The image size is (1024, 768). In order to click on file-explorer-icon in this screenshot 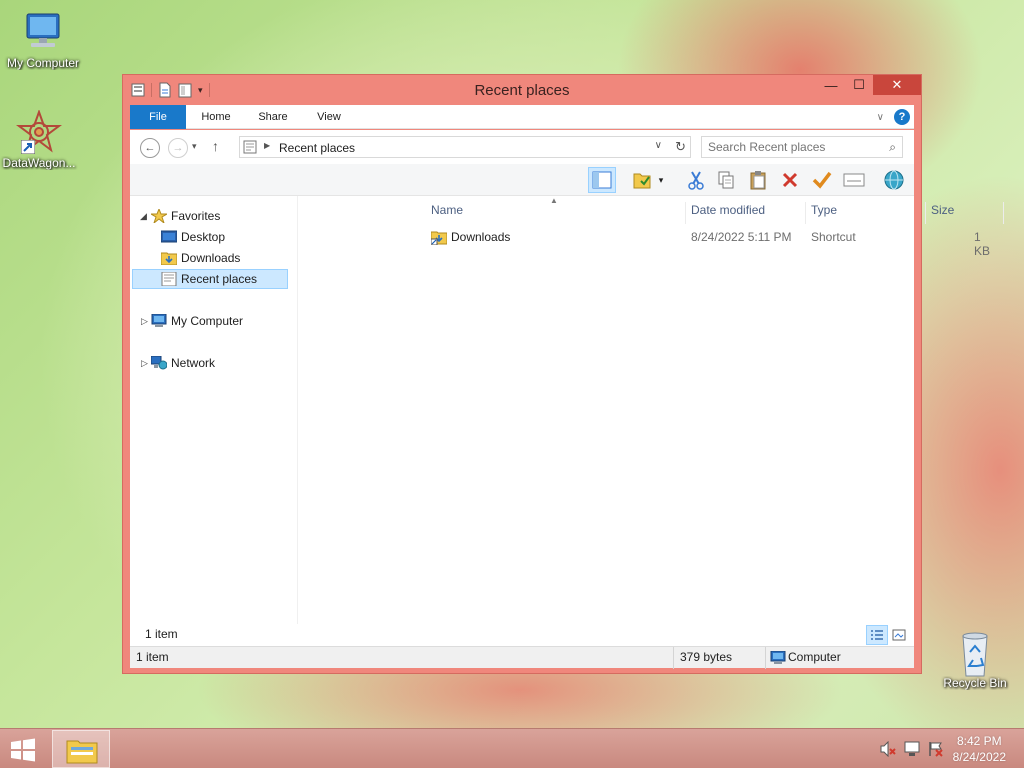, I will do `click(82, 752)`.